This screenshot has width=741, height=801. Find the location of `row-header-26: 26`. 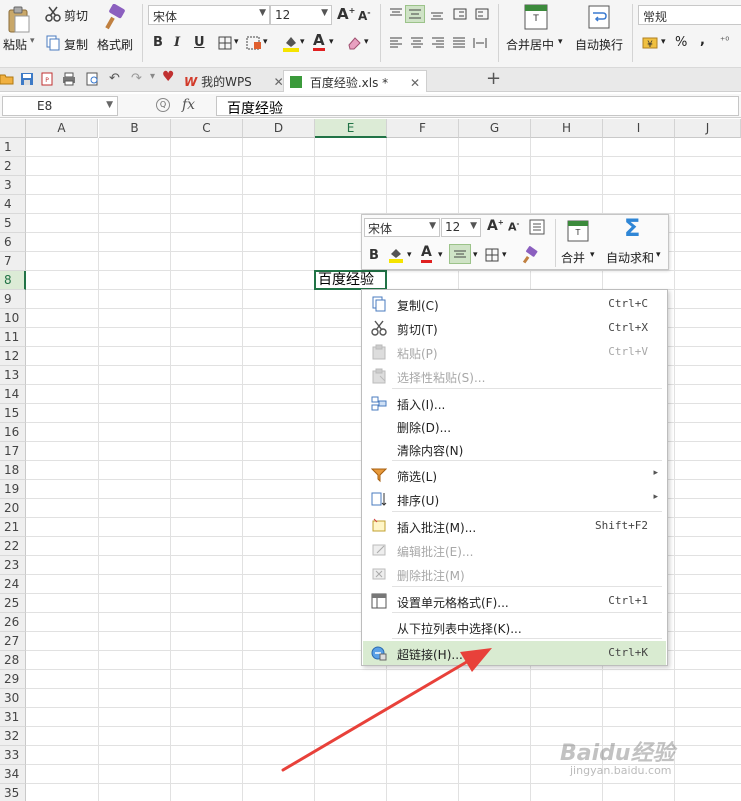

row-header-26: 26 is located at coordinates (13, 622).